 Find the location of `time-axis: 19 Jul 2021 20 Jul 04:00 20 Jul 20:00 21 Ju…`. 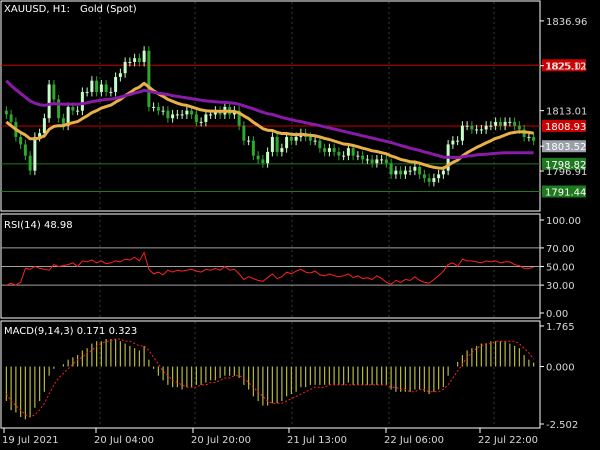

time-axis: 19 Jul 2021 20 Jul 04:00 20 Jul 20:00 21 Ju… is located at coordinates (270, 437).